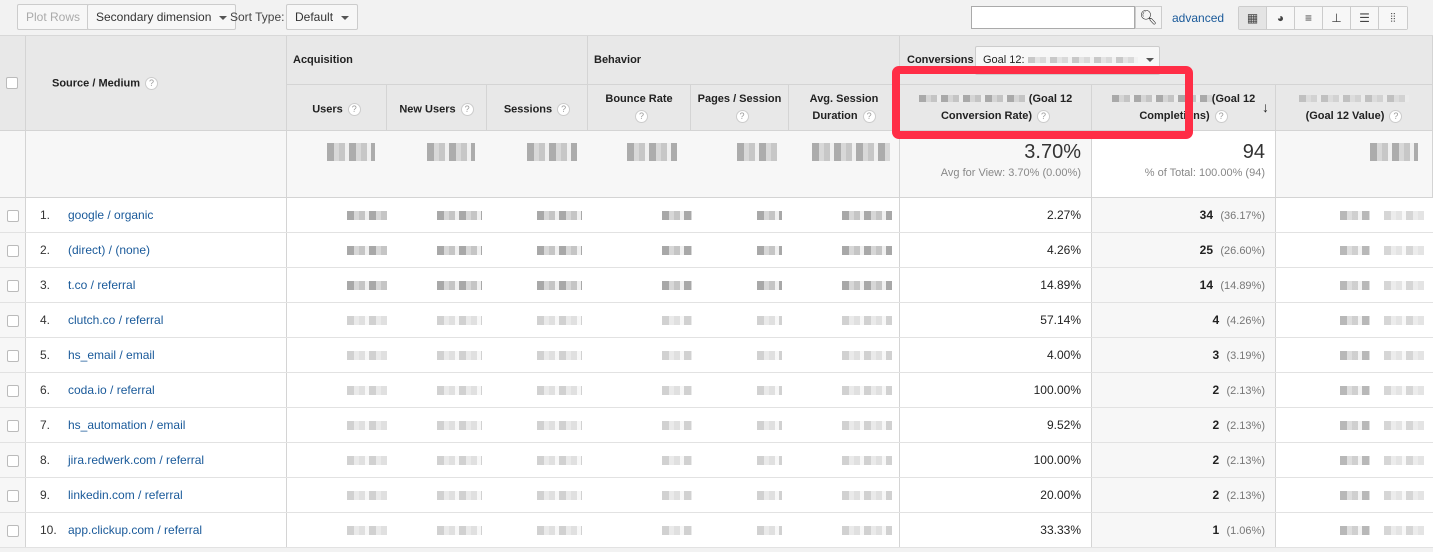  I want to click on bounce-rate-label: Bounce Rate, so click(639, 99).